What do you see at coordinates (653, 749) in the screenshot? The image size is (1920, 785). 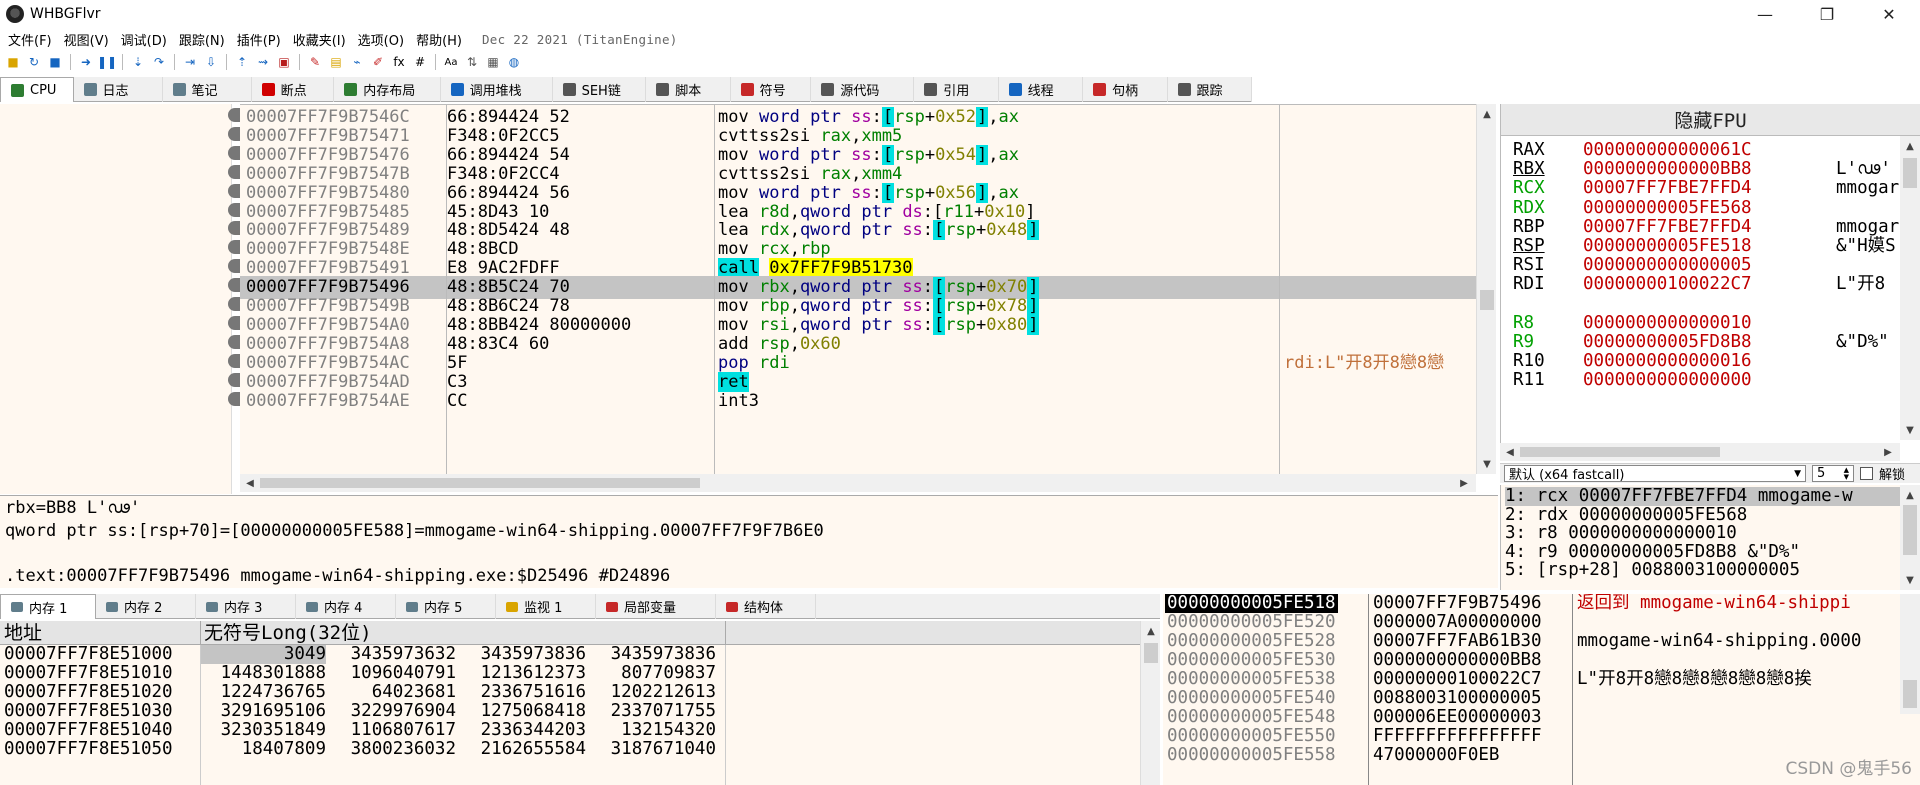 I see `dump-value: 3187671040` at bounding box center [653, 749].